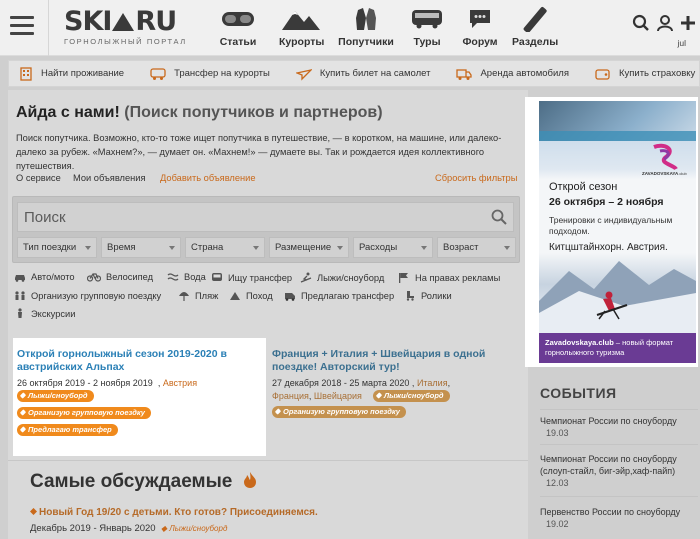 This screenshot has height=539, width=700. I want to click on plus-icon, so click(688, 25).